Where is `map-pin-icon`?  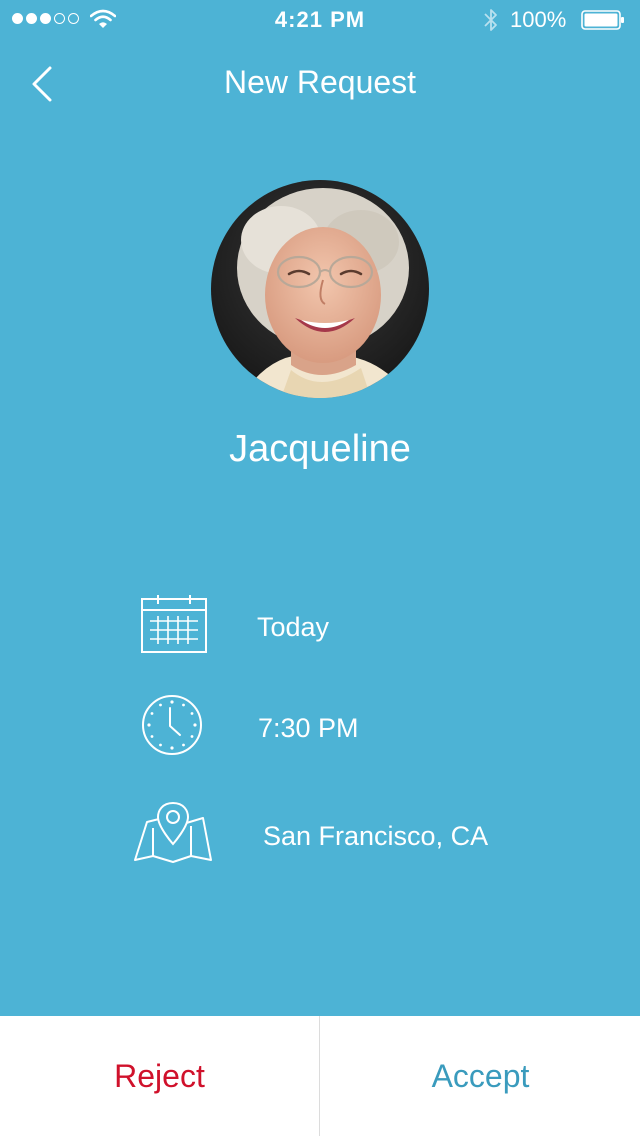
map-pin-icon is located at coordinates (173, 832).